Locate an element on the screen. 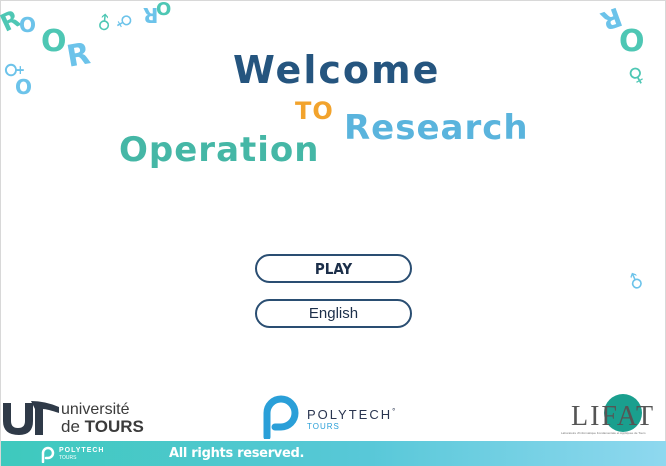  polytech-tours-logo: POLYTECH° TOURS is located at coordinates (337, 416).